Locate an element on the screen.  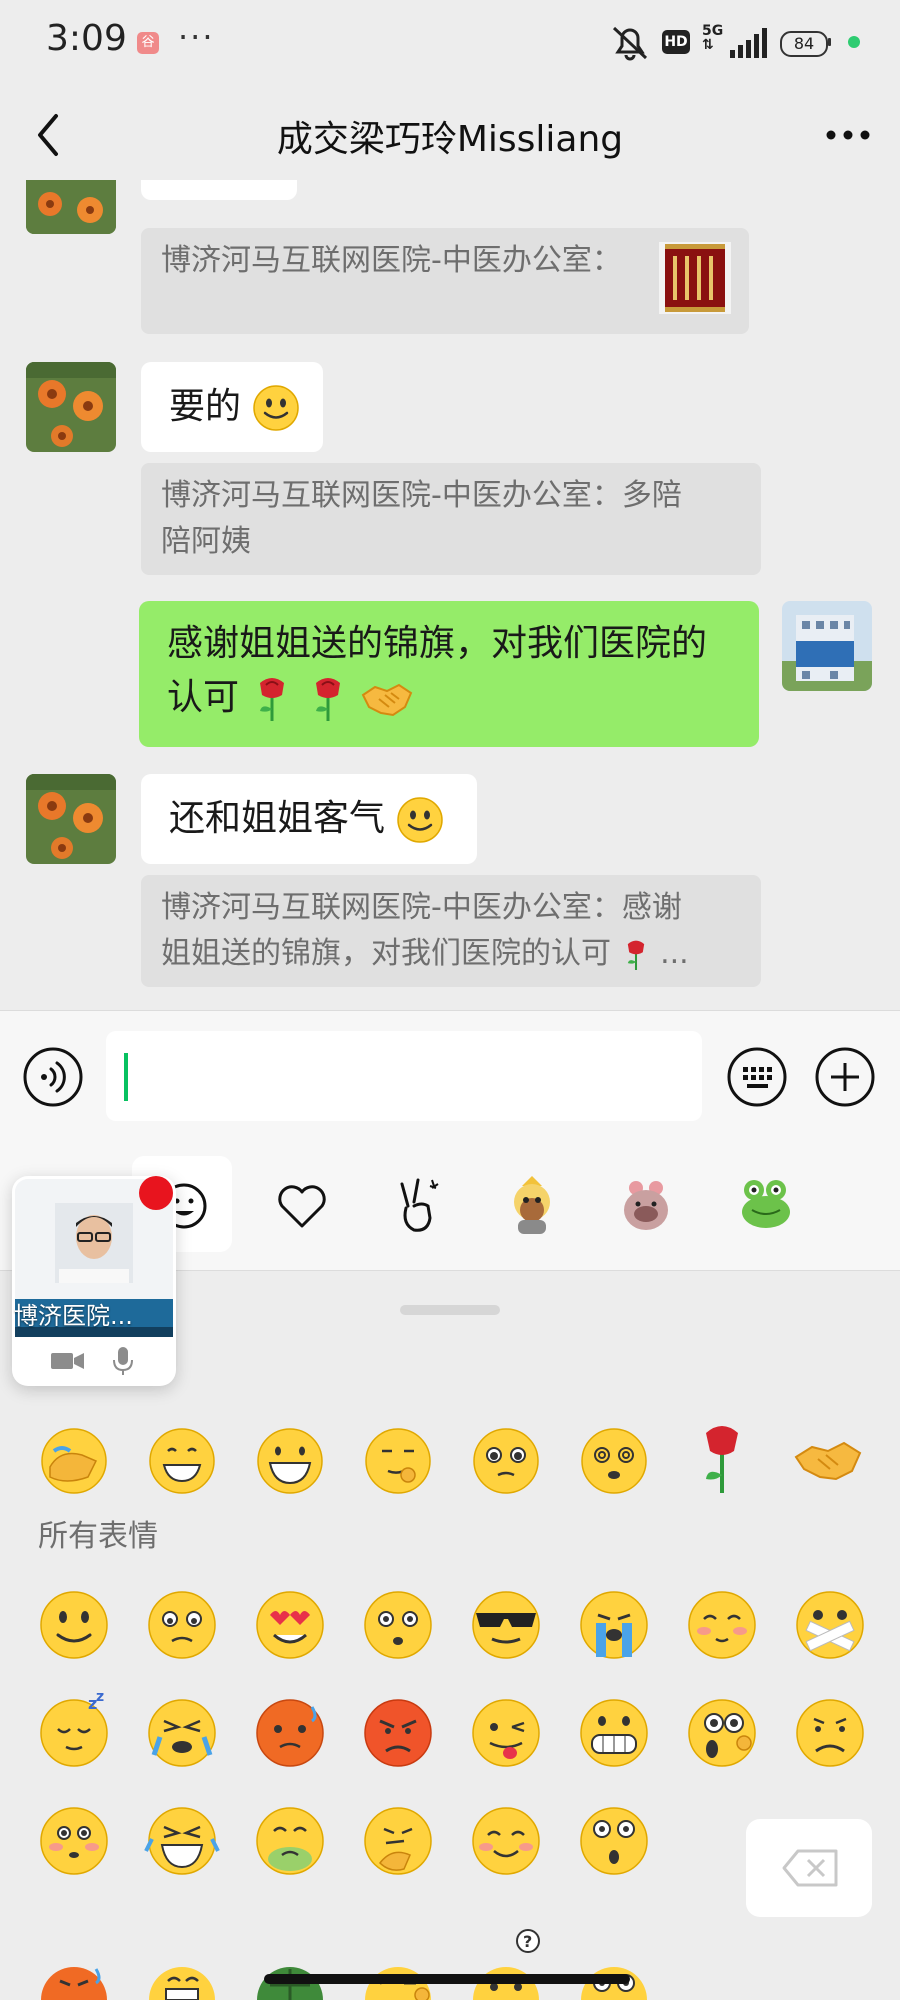
network-arrows: ⇅ is located at coordinates (708, 45).